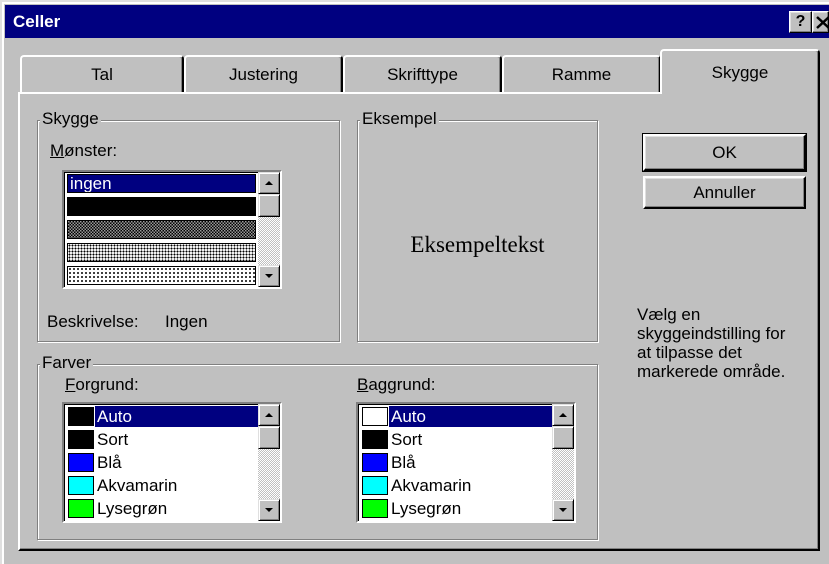 The image size is (829, 564). I want to click on tab-skygge: Skygge, so click(740, 71).